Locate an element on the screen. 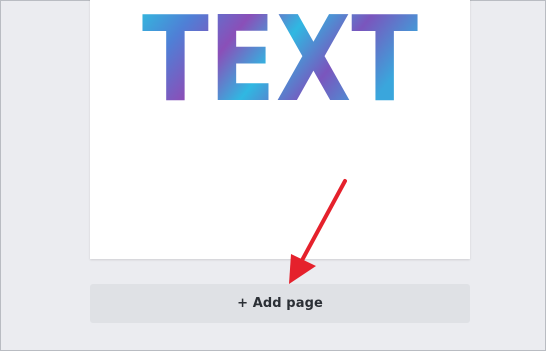 Image resolution: width=546 pixels, height=351 pixels. add-page-button: + Add page is located at coordinates (280, 303).